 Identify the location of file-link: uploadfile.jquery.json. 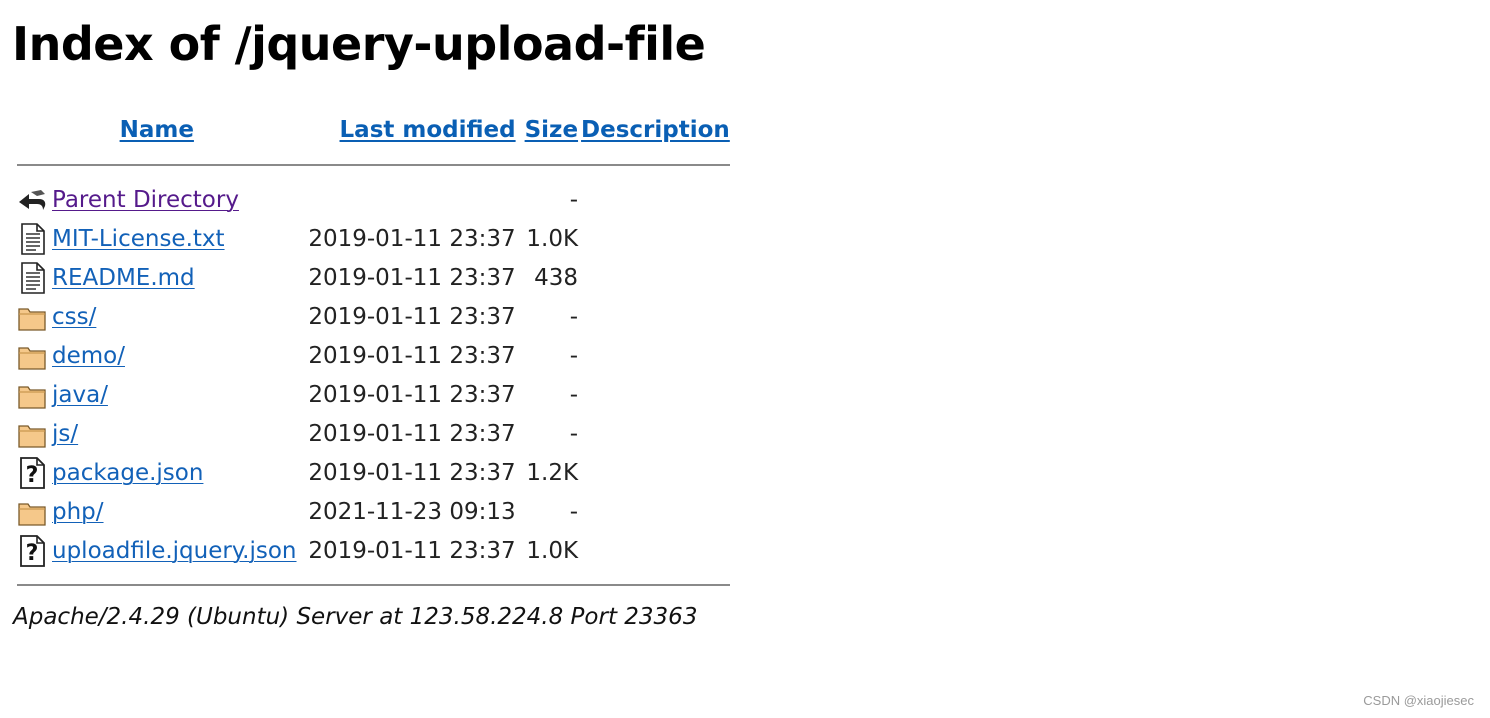
(174, 551).